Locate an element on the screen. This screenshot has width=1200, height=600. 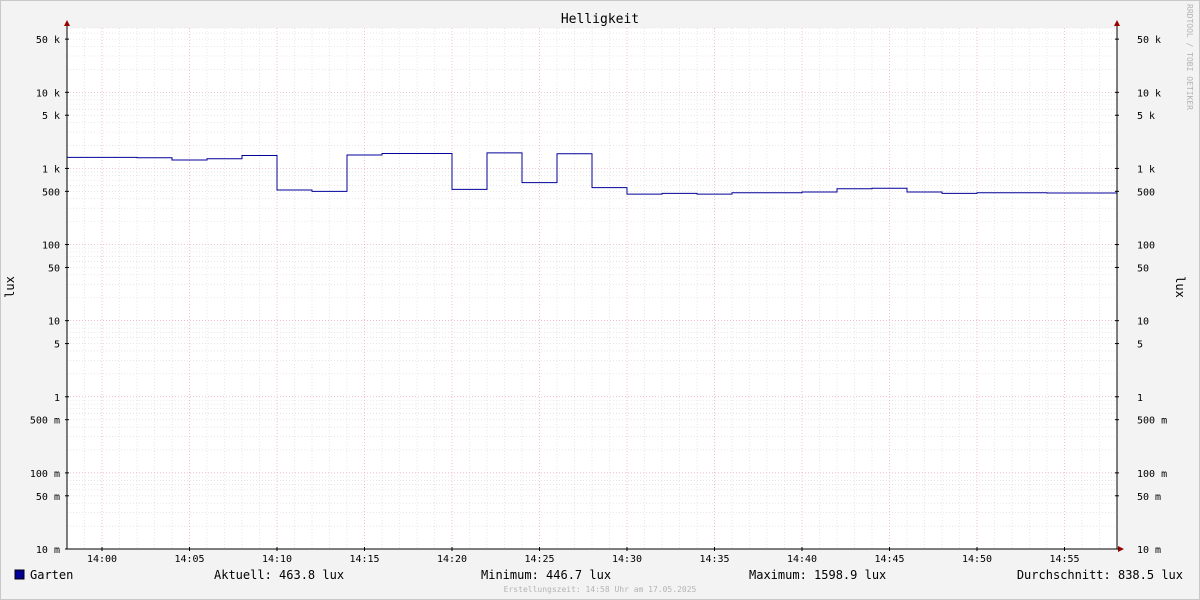
y-tick-label-right: 10 is located at coordinates (1143, 322).